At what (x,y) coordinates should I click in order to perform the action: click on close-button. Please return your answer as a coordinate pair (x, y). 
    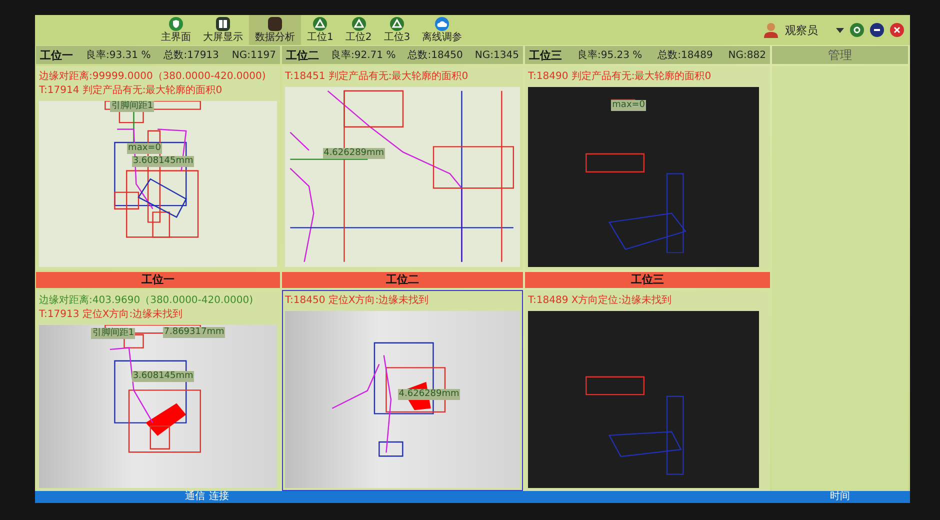
    Looking at the image, I should click on (897, 30).